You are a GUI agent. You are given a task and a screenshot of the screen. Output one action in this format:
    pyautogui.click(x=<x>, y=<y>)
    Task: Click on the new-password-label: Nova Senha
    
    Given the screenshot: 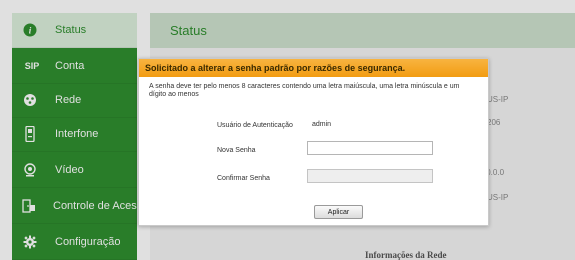 What is the action you would take?
    pyautogui.click(x=236, y=150)
    